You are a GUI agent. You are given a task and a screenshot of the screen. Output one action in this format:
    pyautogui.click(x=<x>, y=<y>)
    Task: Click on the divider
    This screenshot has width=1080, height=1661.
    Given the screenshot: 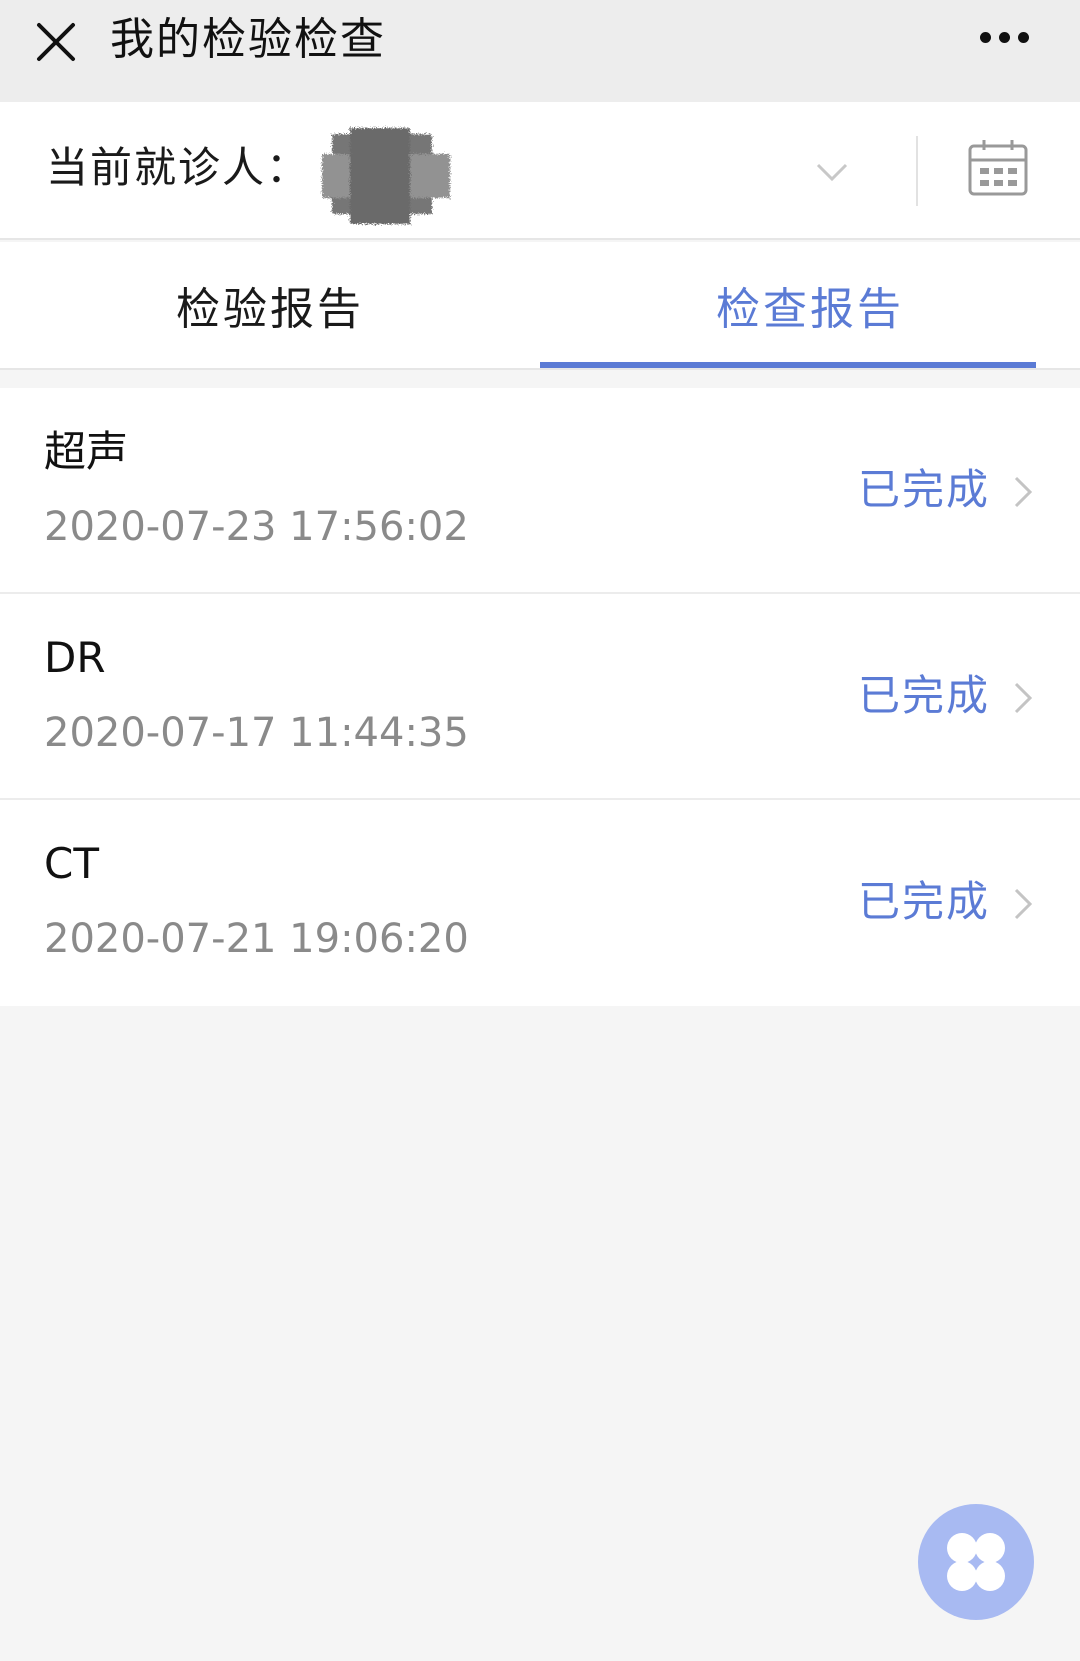 What is the action you would take?
    pyautogui.click(x=917, y=171)
    